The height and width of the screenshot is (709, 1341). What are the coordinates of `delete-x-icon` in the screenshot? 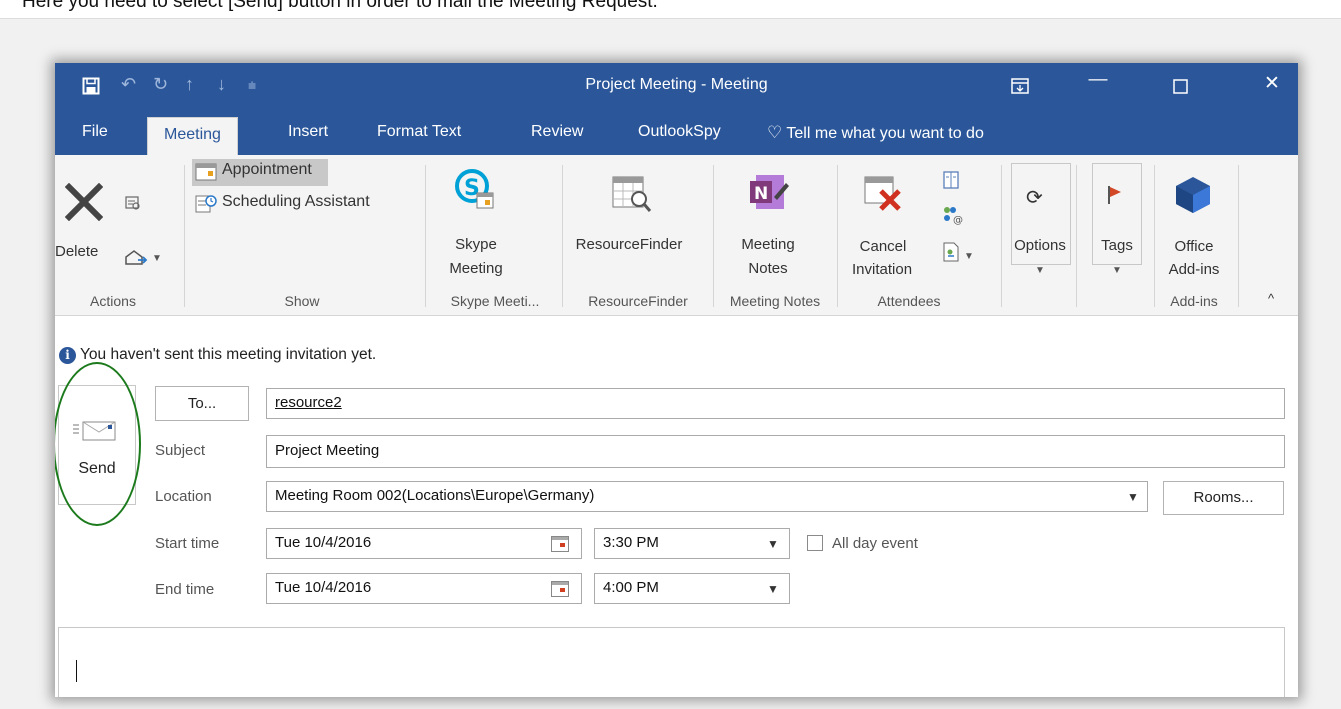 It's located at (84, 202).